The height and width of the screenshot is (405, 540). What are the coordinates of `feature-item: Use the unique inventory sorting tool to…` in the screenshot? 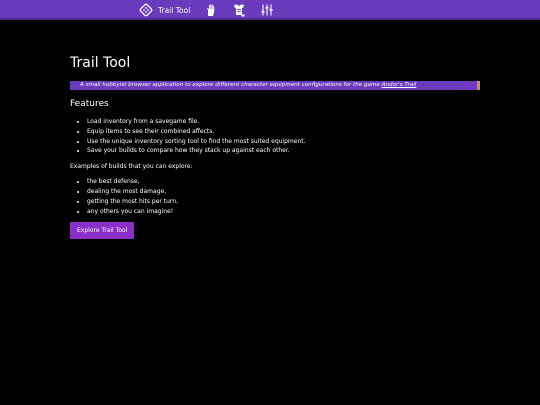 It's located at (283, 142).